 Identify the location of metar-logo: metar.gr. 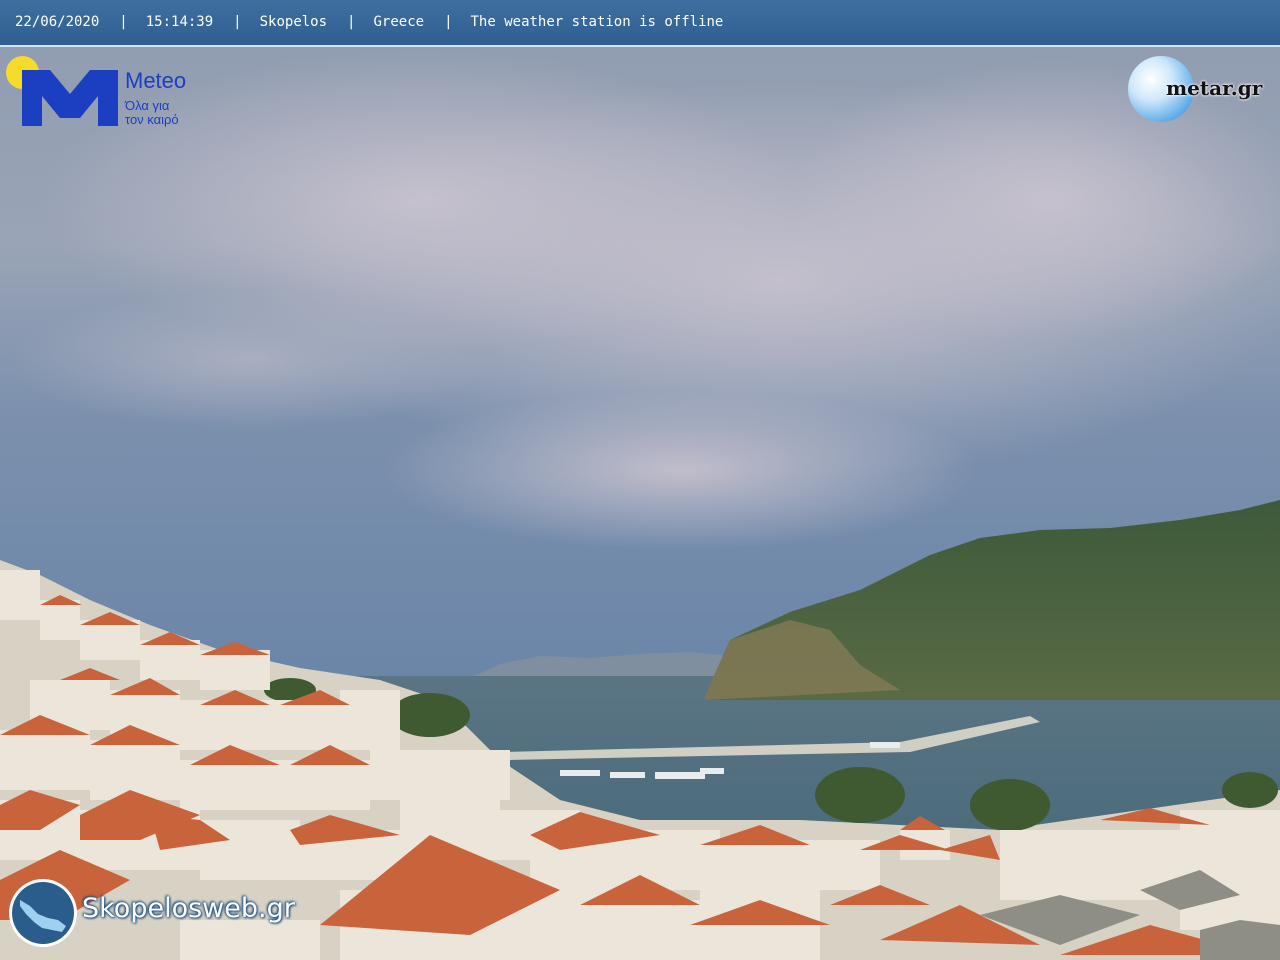
(1200, 91).